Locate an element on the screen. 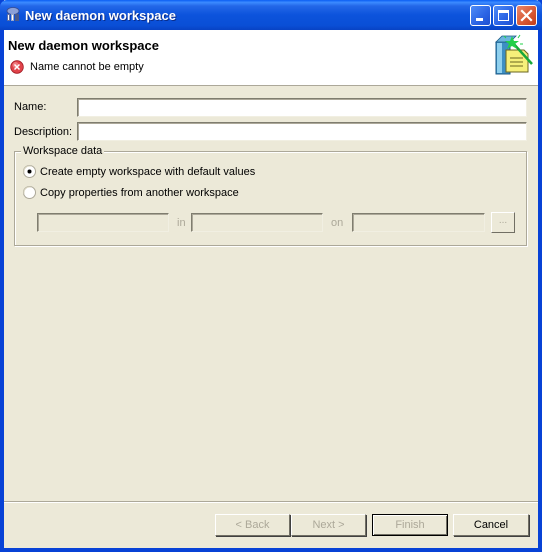  in-label: in is located at coordinates (181, 223).